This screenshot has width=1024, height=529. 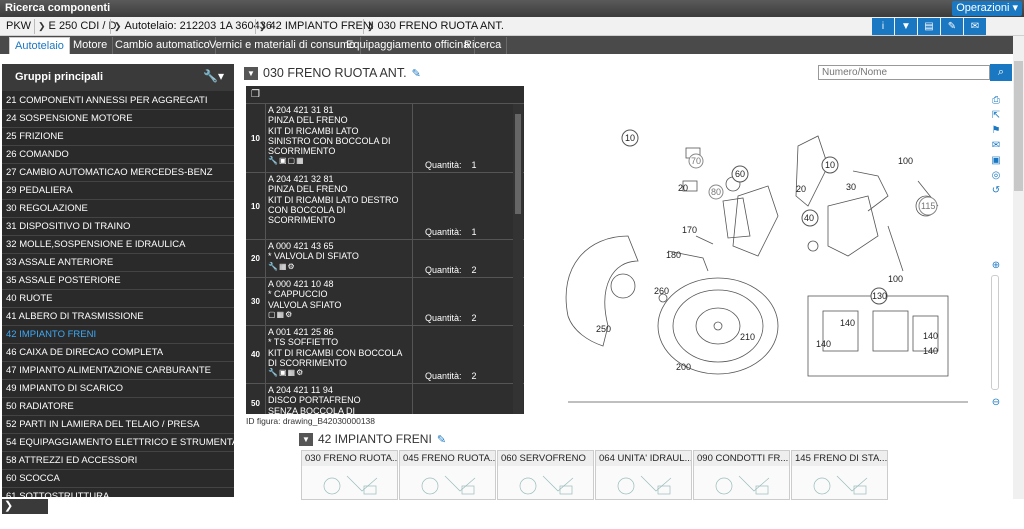 What do you see at coordinates (118, 227) in the screenshot?
I see `sidebar-item: 31 DISPOSITIVO DI TRAINO` at bounding box center [118, 227].